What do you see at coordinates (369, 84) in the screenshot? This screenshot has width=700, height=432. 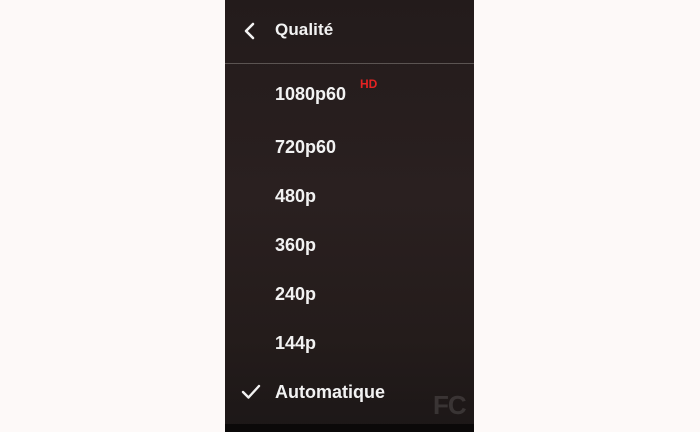 I see `hd-badge: HD` at bounding box center [369, 84].